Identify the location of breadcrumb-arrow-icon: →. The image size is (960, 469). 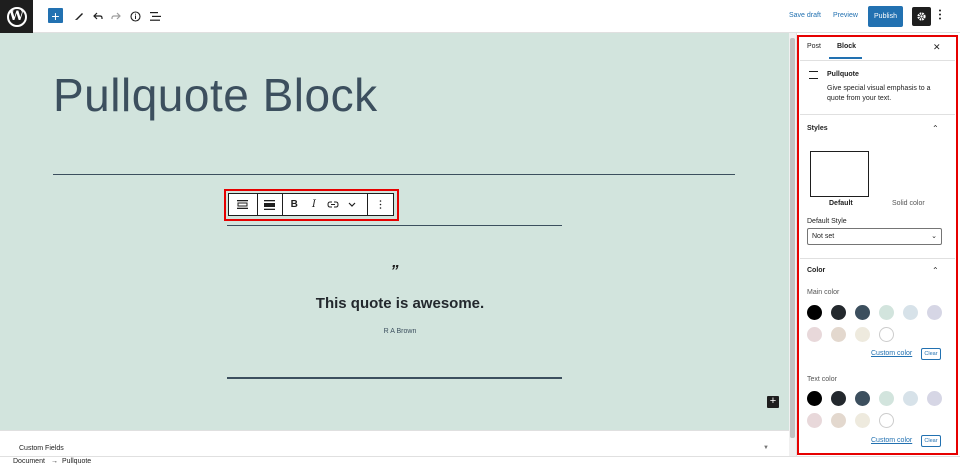
(54, 461).